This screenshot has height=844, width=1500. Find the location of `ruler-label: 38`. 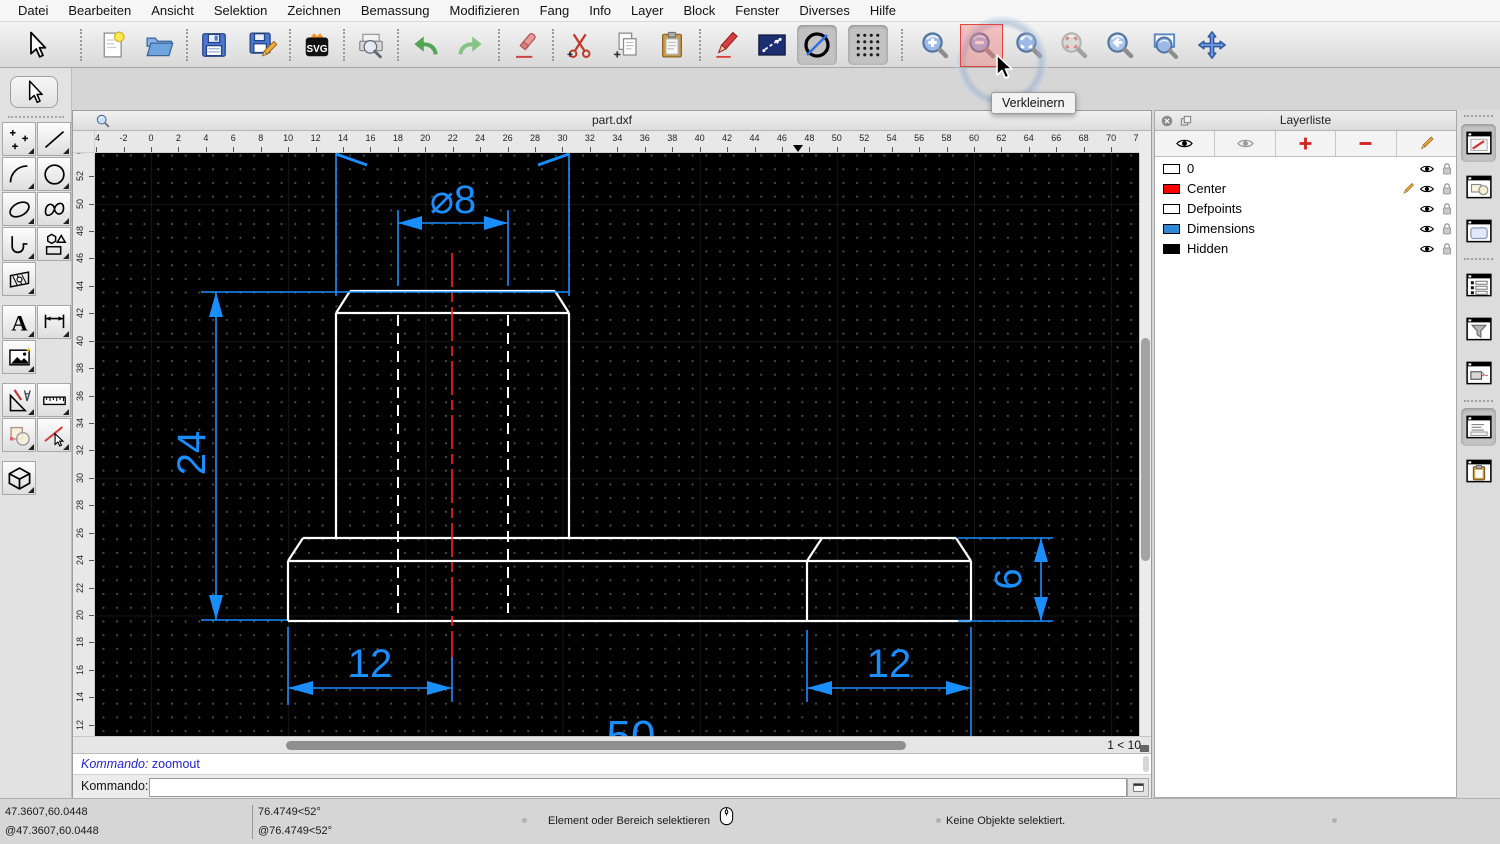

ruler-label: 38 is located at coordinates (672, 138).